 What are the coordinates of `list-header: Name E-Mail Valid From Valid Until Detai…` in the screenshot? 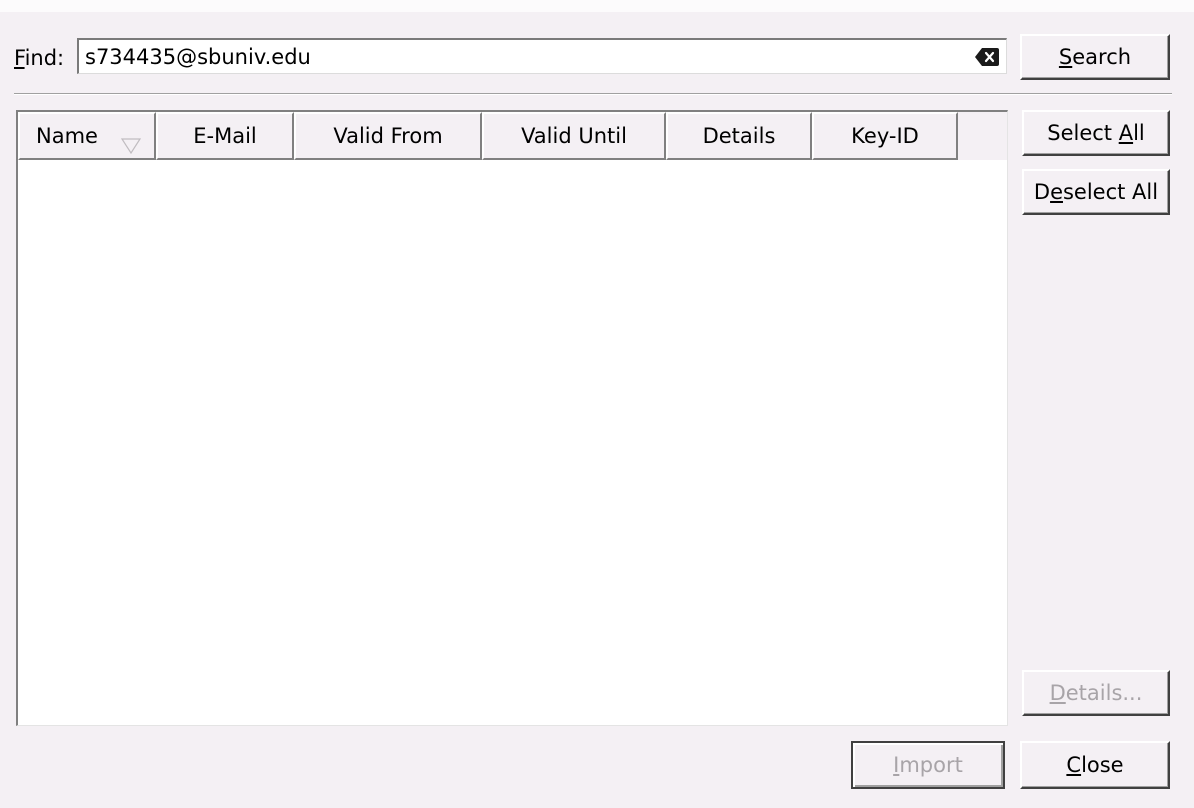 It's located at (512, 136).